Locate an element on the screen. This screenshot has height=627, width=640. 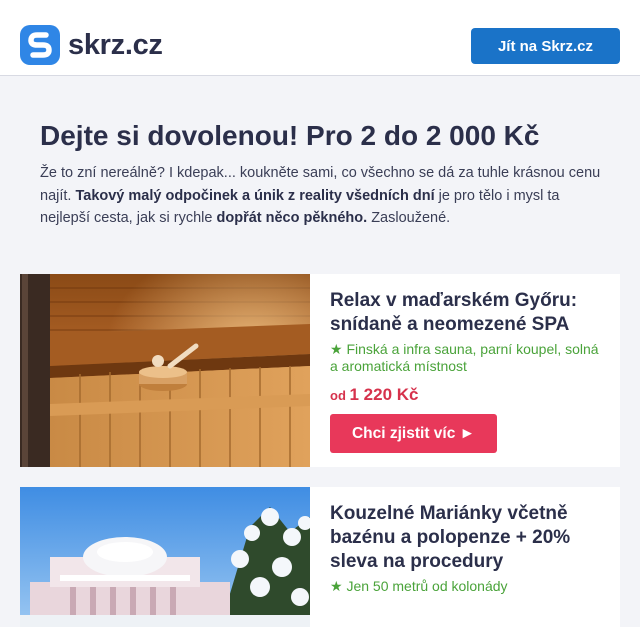
skrz-logo-icon is located at coordinates (40, 45).